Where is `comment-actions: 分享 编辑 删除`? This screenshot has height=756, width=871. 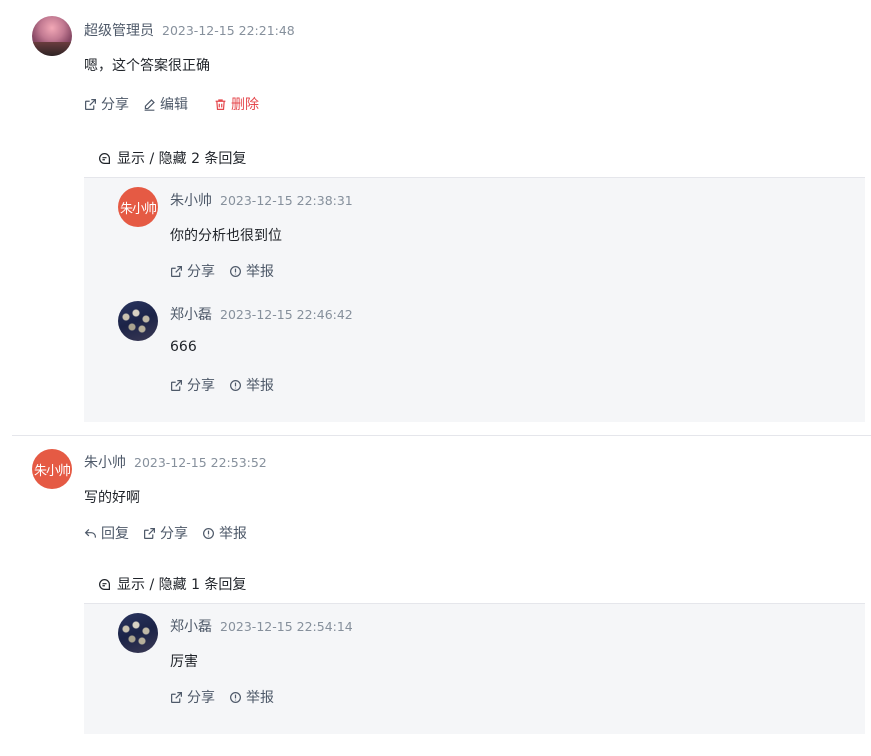
comment-actions: 分享 编辑 删除 is located at coordinates (171, 104).